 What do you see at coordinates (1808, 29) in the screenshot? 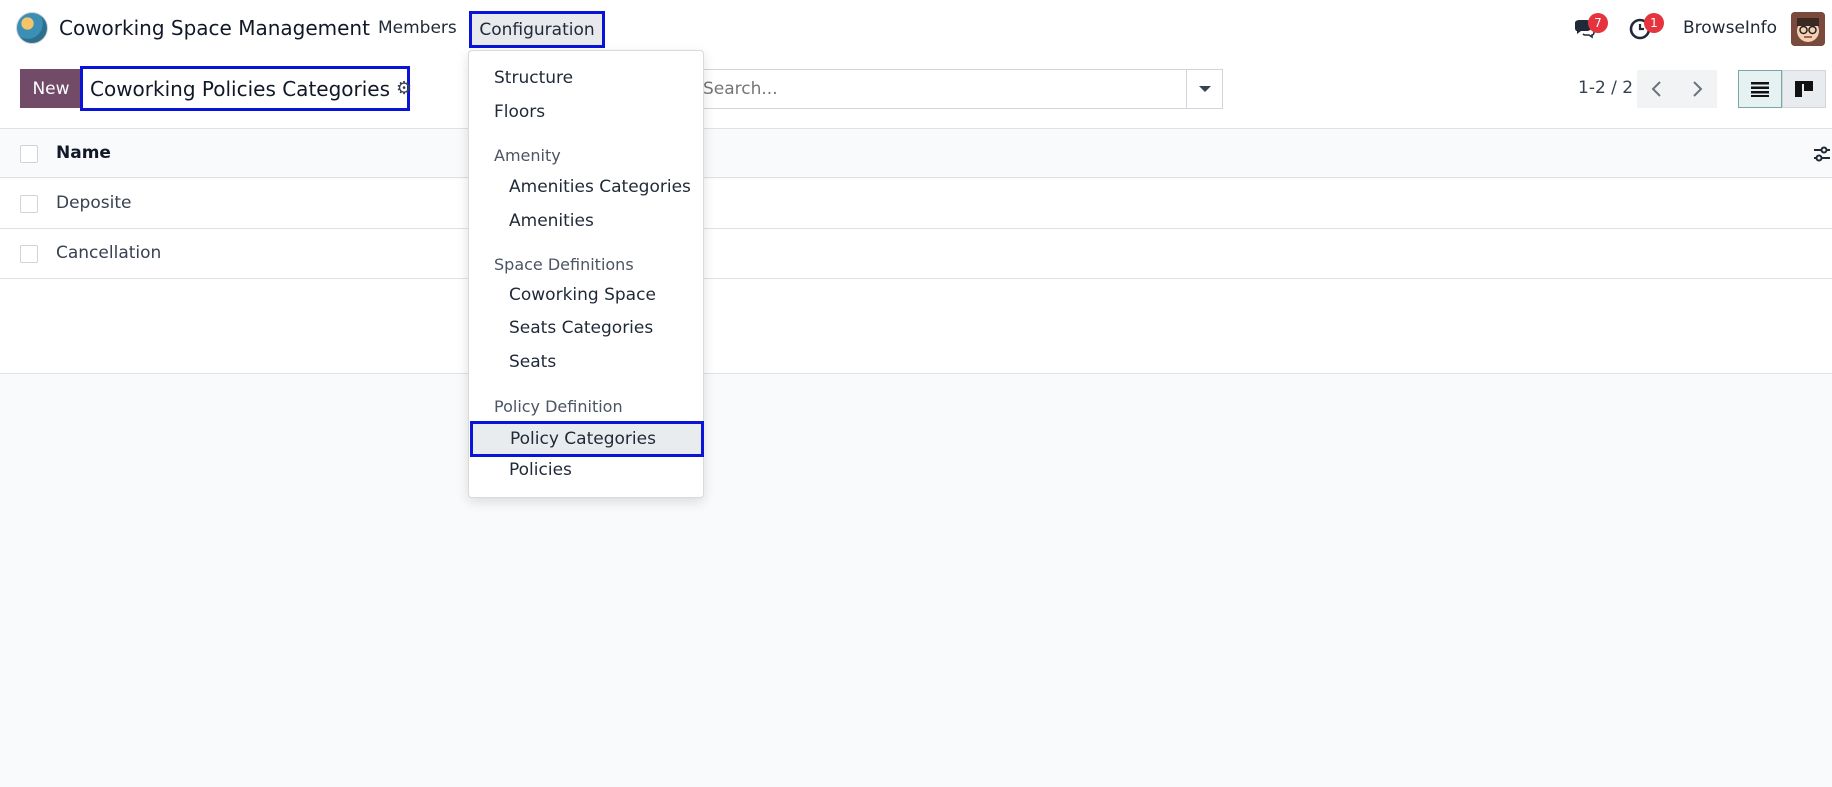
I see `avatar` at bounding box center [1808, 29].